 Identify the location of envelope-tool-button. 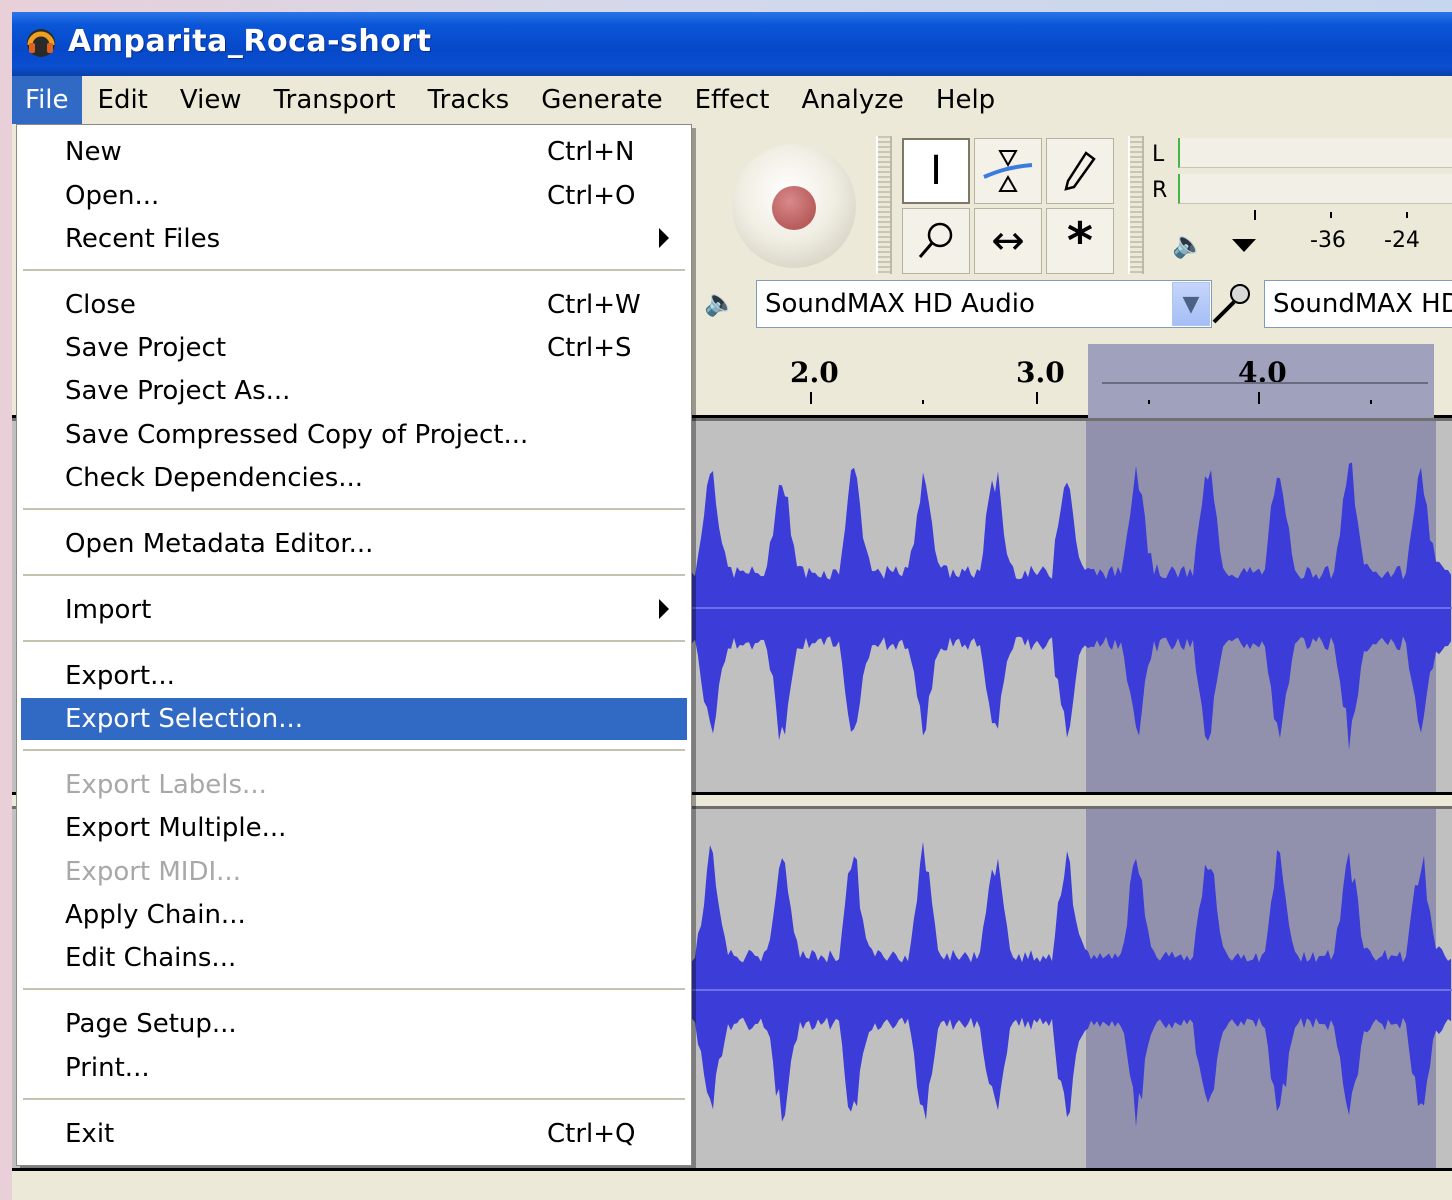
(1008, 171).